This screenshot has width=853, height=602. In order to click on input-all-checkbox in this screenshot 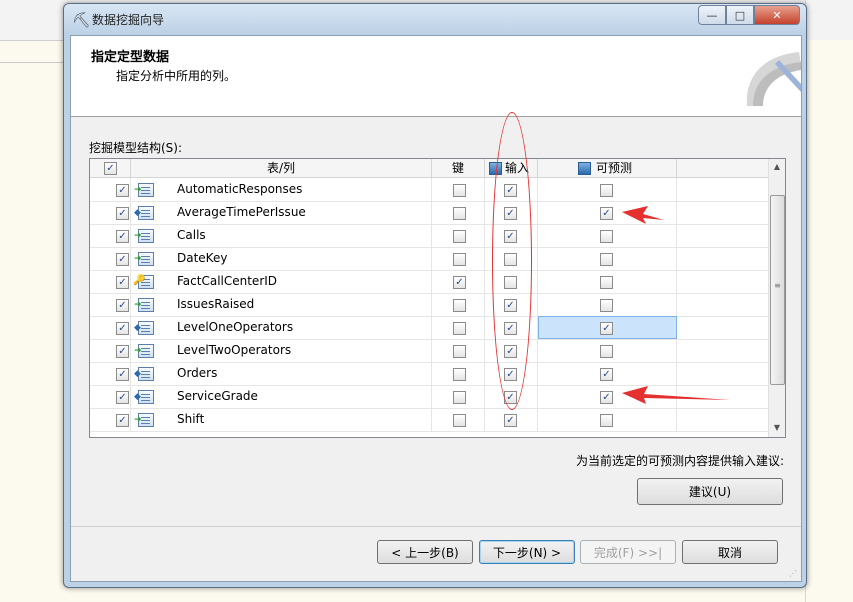, I will do `click(495, 168)`.